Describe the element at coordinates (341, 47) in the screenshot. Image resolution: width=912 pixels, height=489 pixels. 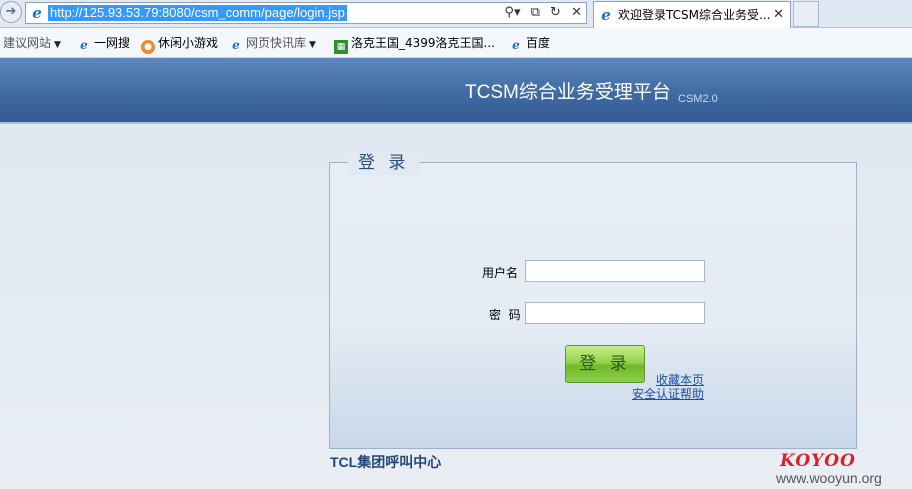
I see `grid-icon: ▦` at that location.